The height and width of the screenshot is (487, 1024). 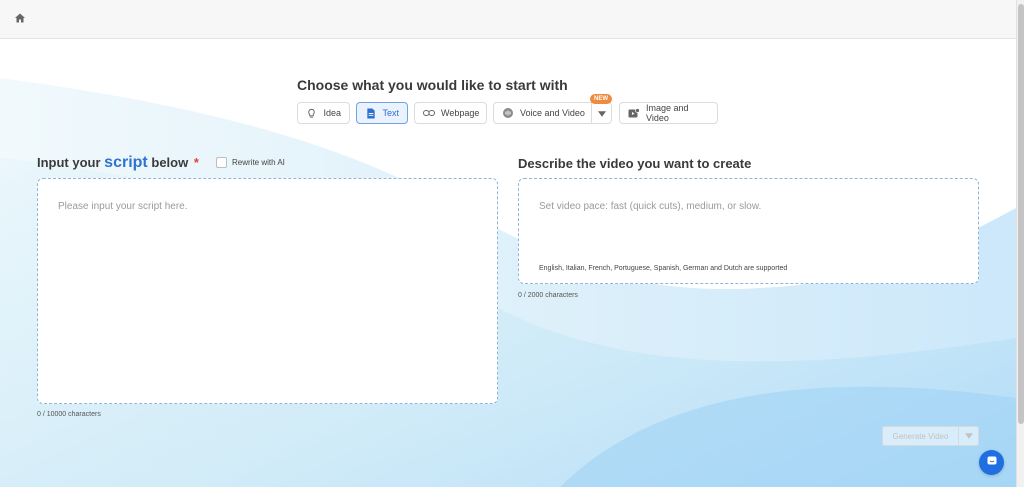 I want to click on mode-text-button: Text, so click(x=382, y=113).